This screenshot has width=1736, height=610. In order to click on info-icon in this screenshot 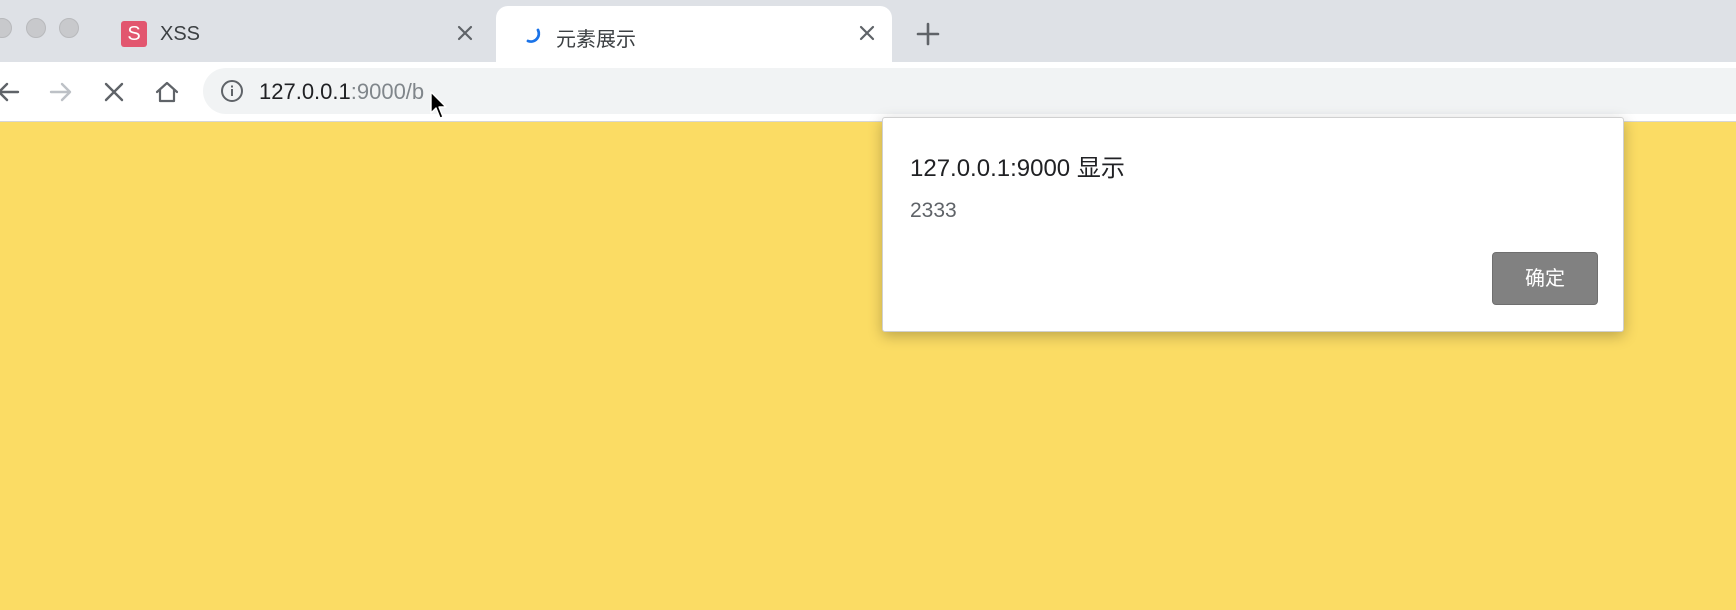, I will do `click(232, 91)`.